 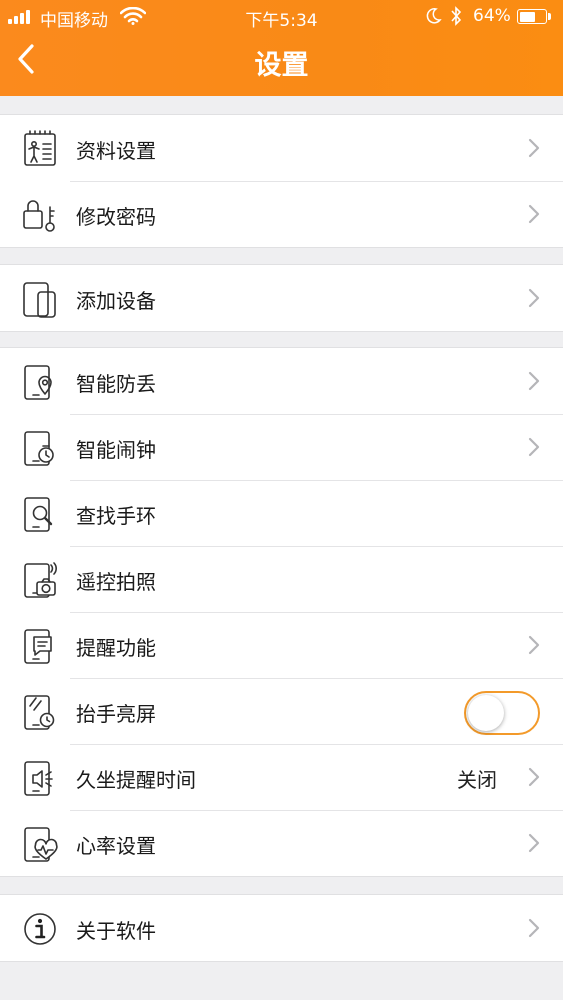 What do you see at coordinates (38, 778) in the screenshot?
I see `sedentary-icon` at bounding box center [38, 778].